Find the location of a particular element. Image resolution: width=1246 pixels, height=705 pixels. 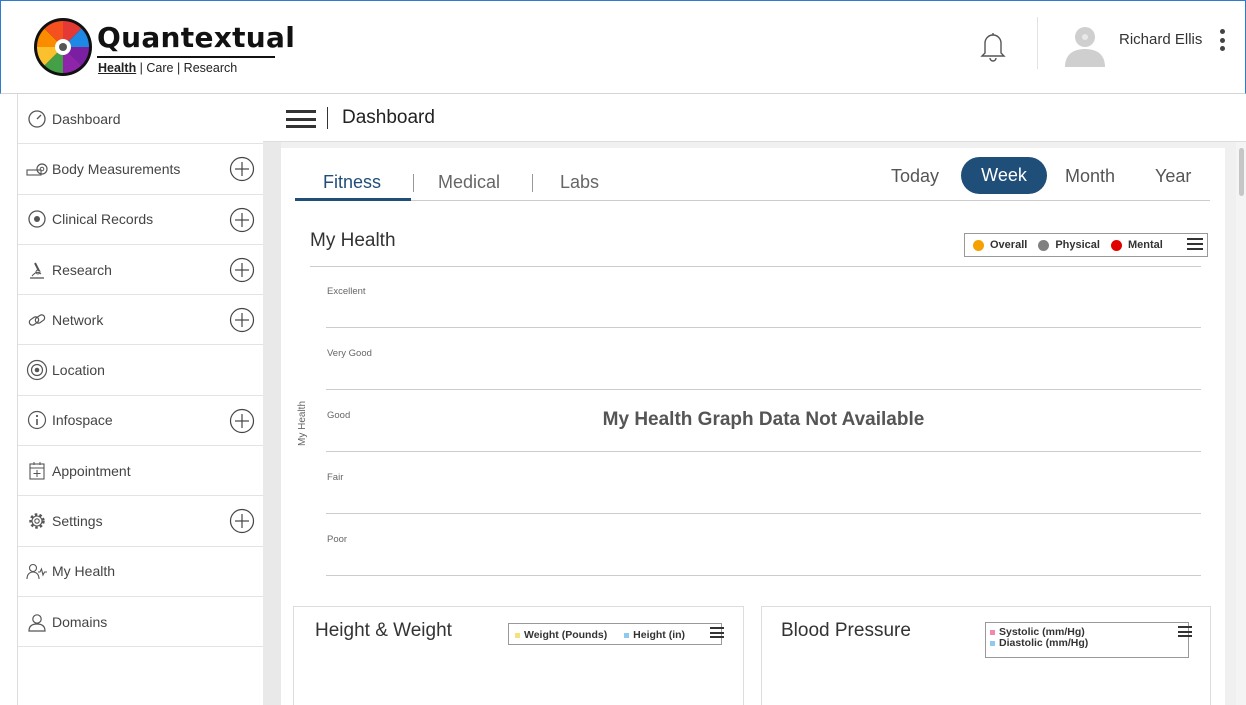

sidebar-item-my-health: My Health is located at coordinates (140, 572).